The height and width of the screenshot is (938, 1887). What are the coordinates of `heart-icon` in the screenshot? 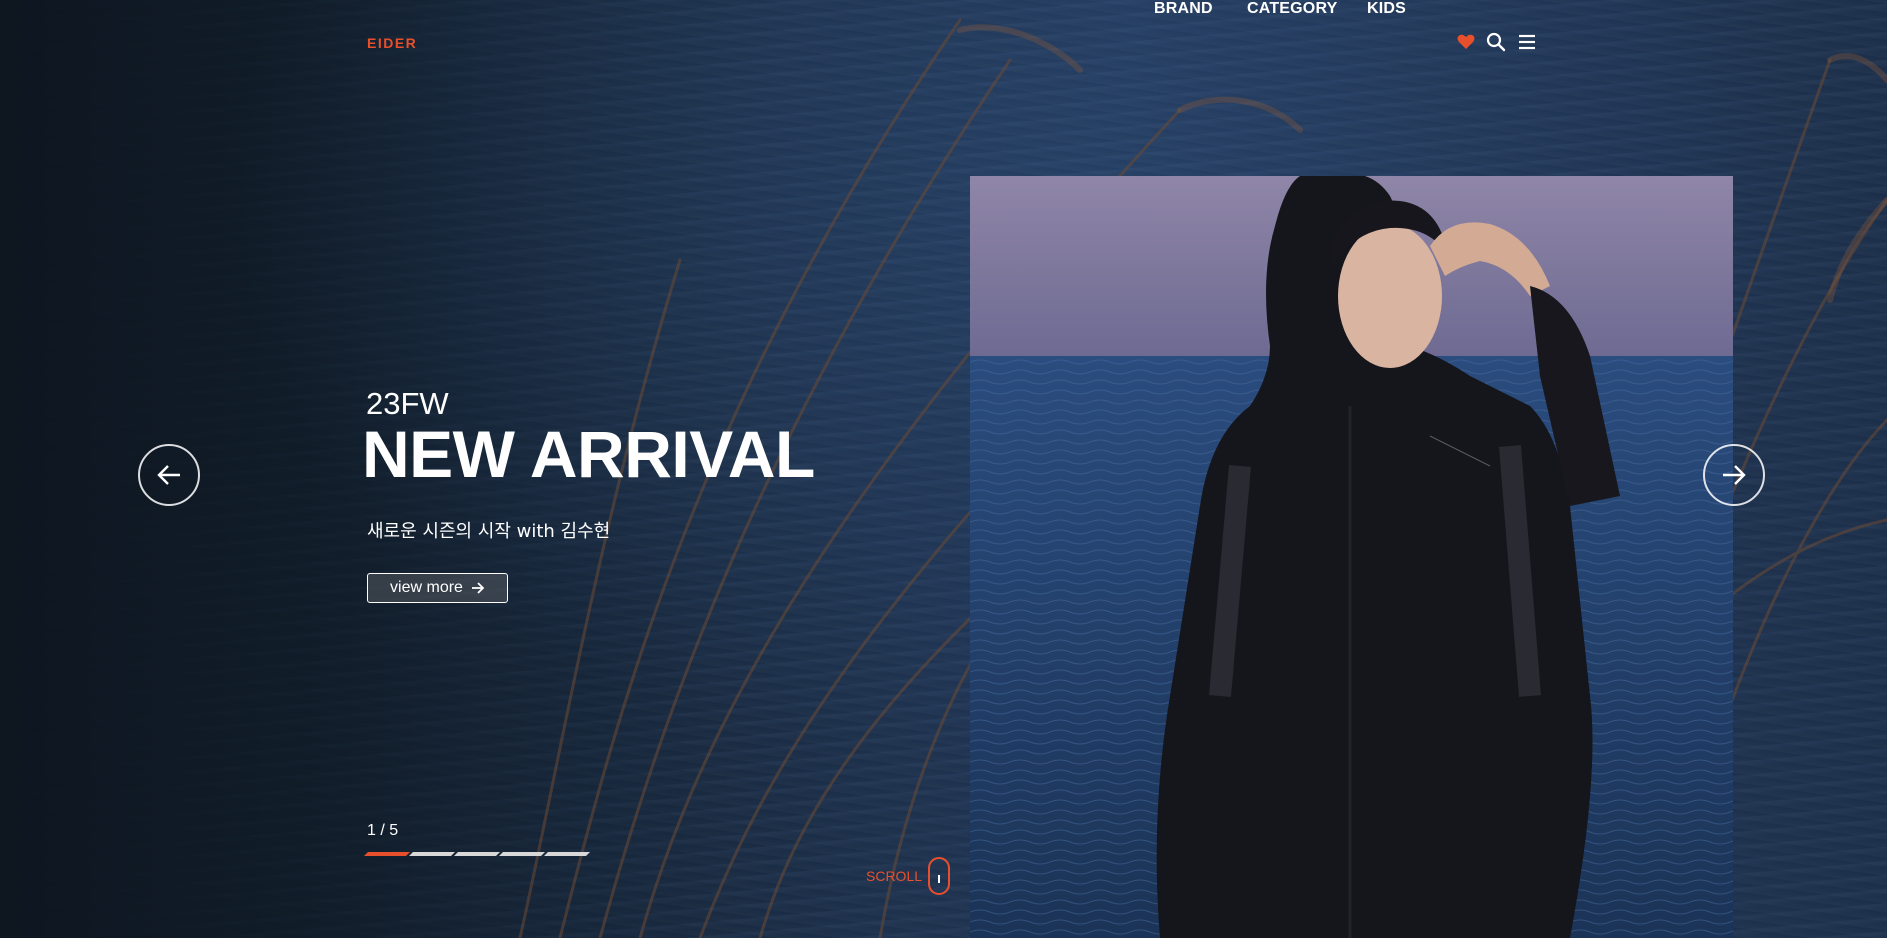 It's located at (1466, 42).